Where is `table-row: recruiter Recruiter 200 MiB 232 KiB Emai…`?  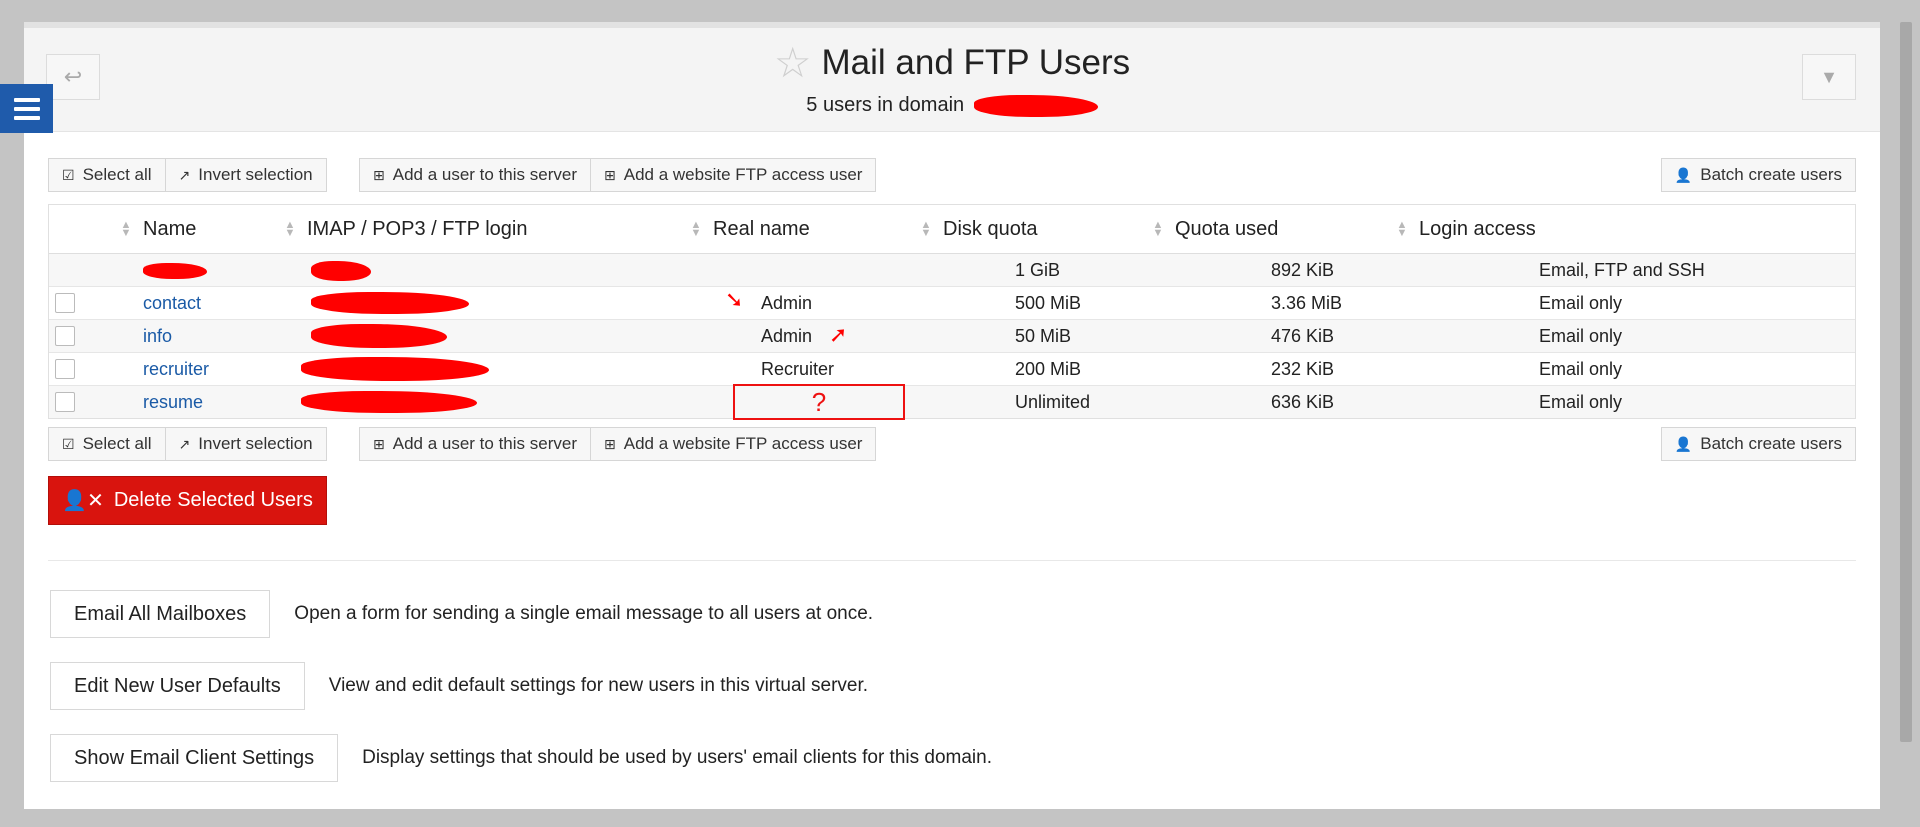
table-row: recruiter Recruiter 200 MiB 232 KiB Emai… is located at coordinates (952, 369).